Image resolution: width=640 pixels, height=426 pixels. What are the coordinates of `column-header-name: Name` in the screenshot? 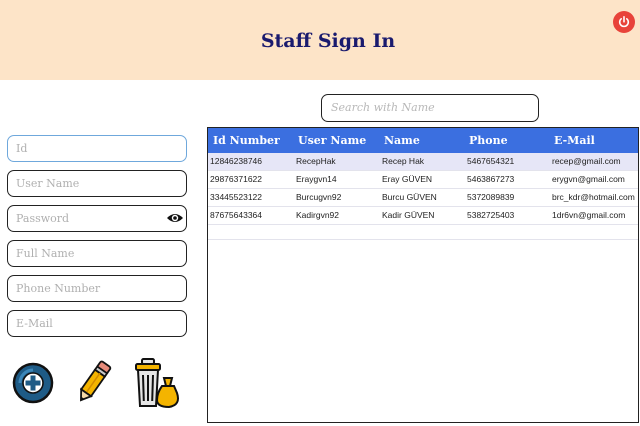 It's located at (402, 140).